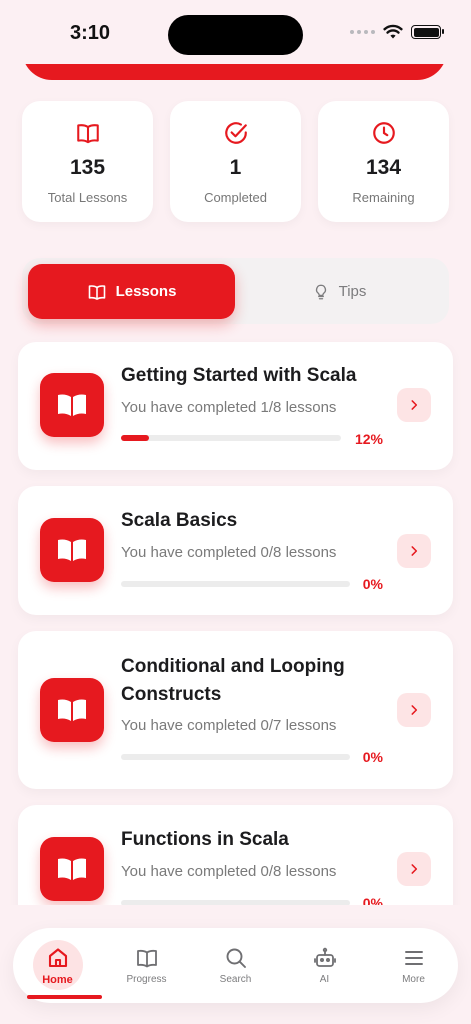  Describe the element at coordinates (413, 979) in the screenshot. I see `tab-more-label: More` at that location.